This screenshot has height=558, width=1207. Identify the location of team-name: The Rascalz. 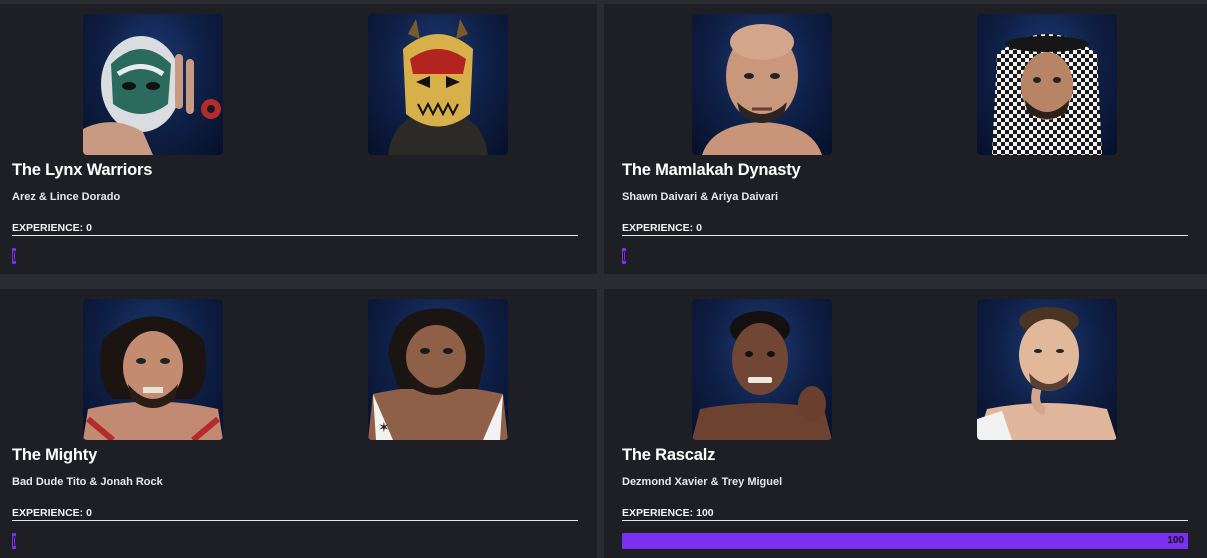
(669, 455).